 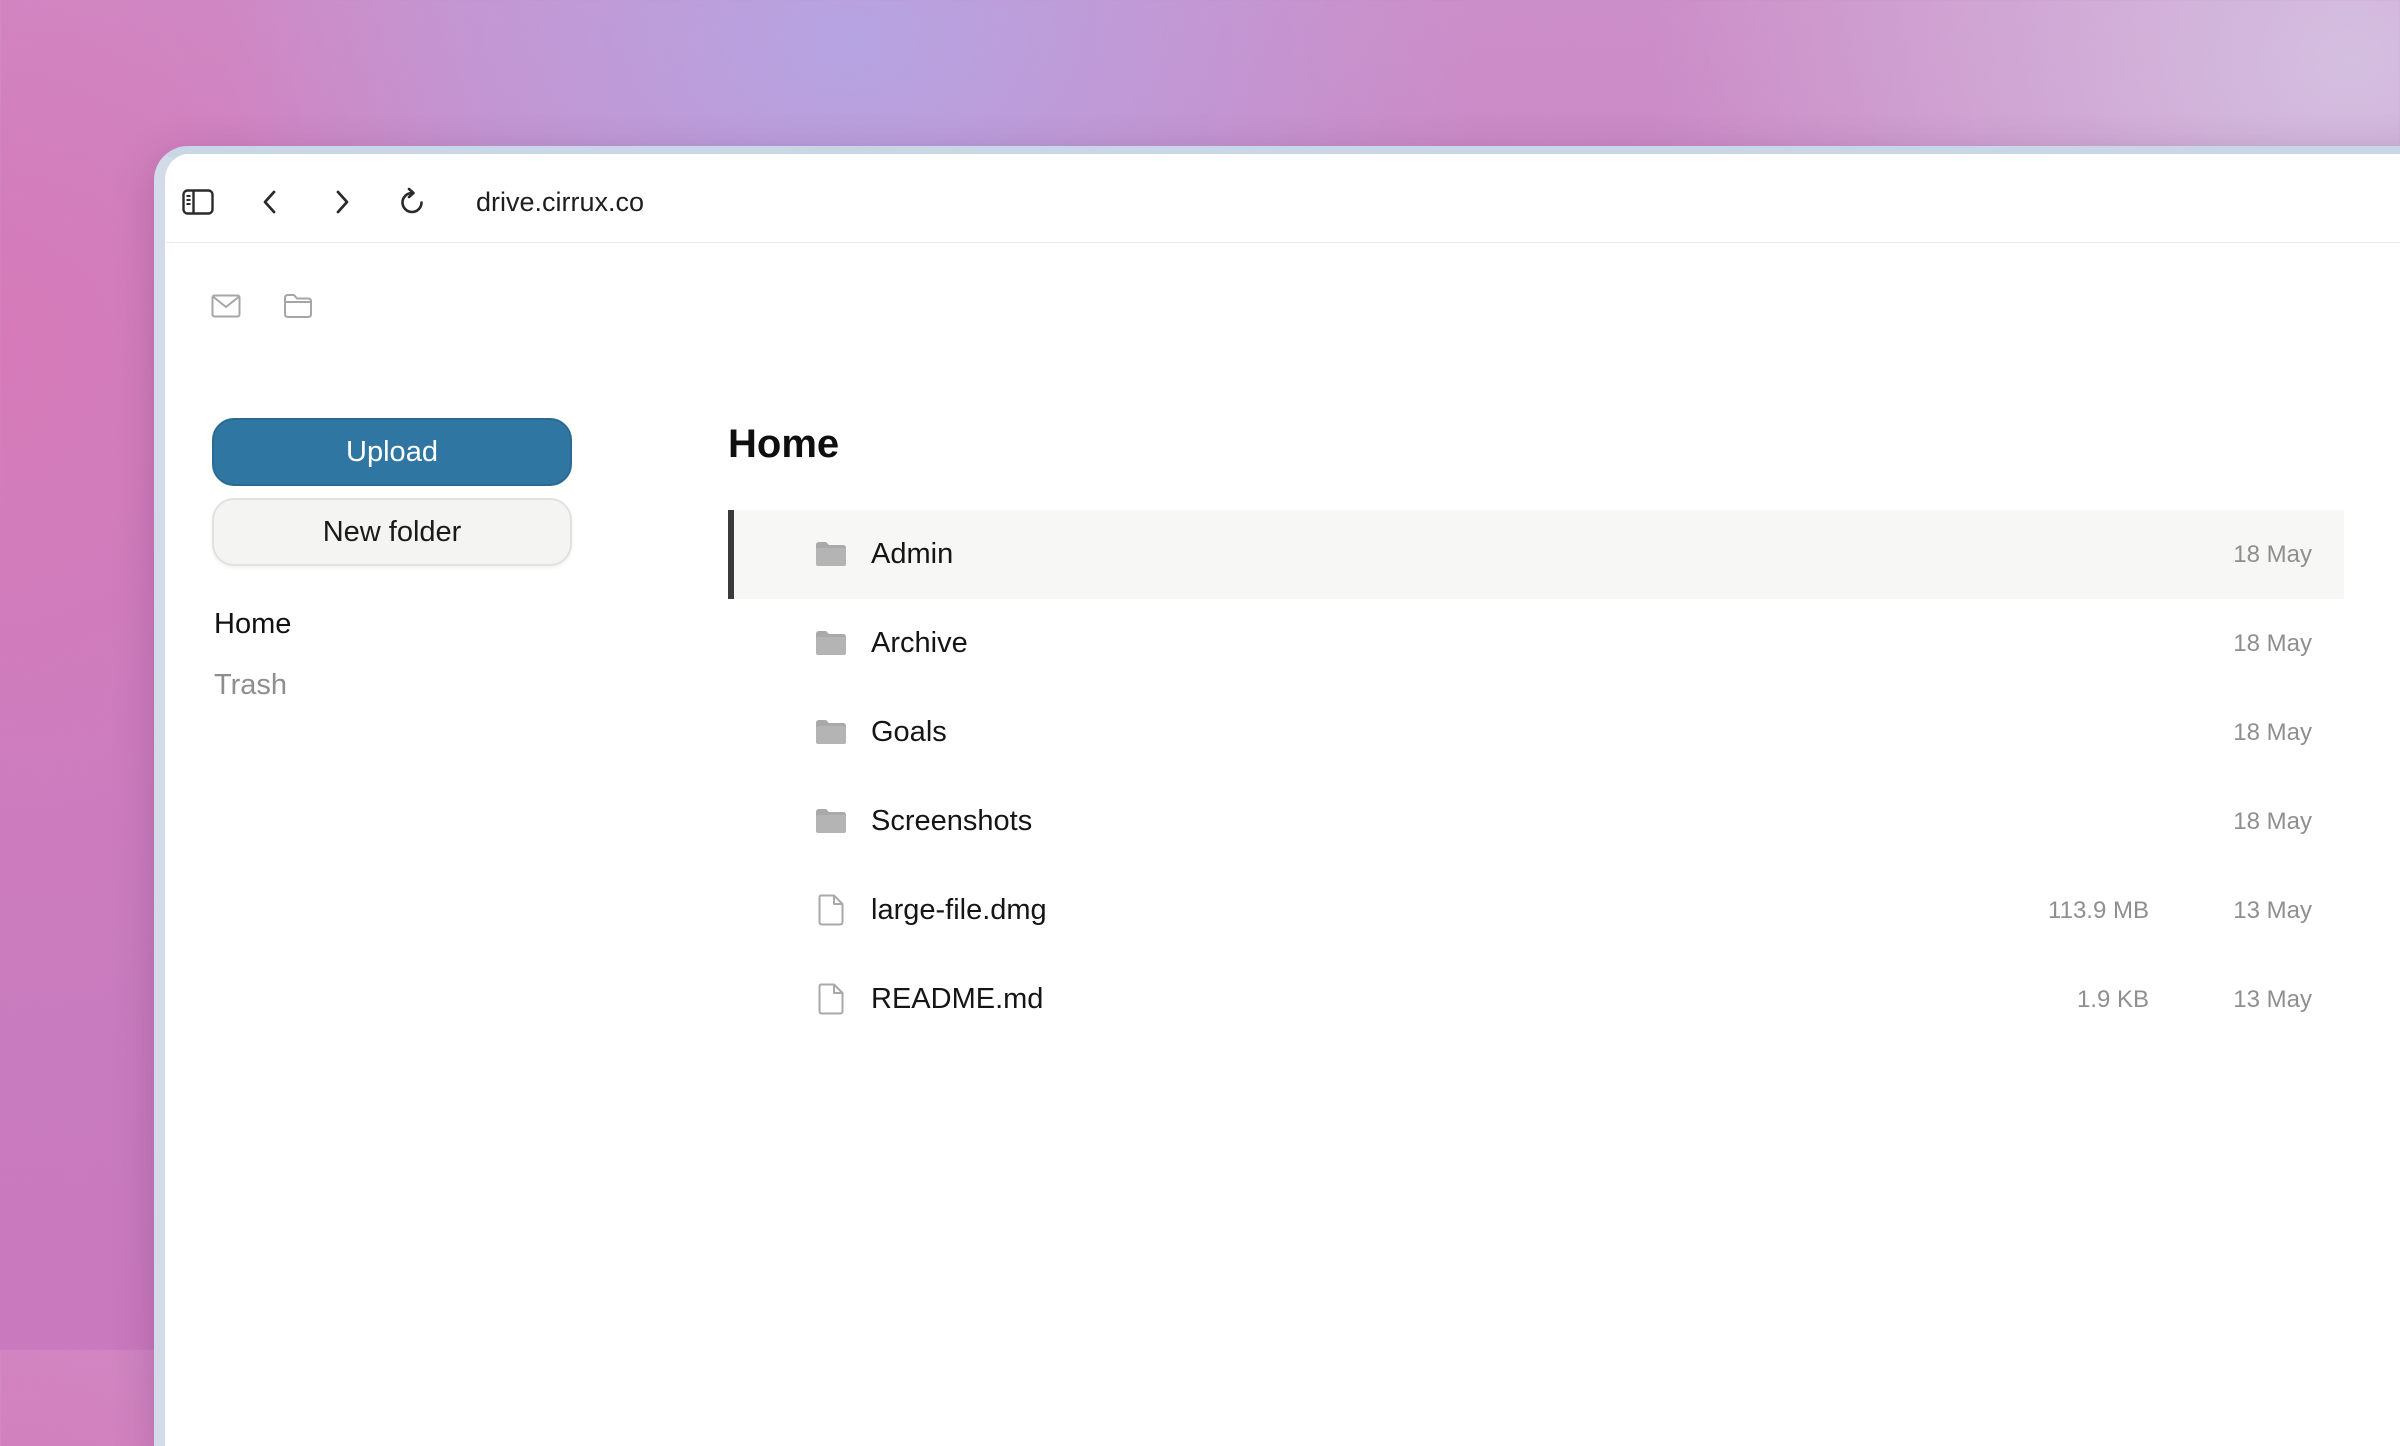 I want to click on file-name: Admin, so click(x=912, y=554).